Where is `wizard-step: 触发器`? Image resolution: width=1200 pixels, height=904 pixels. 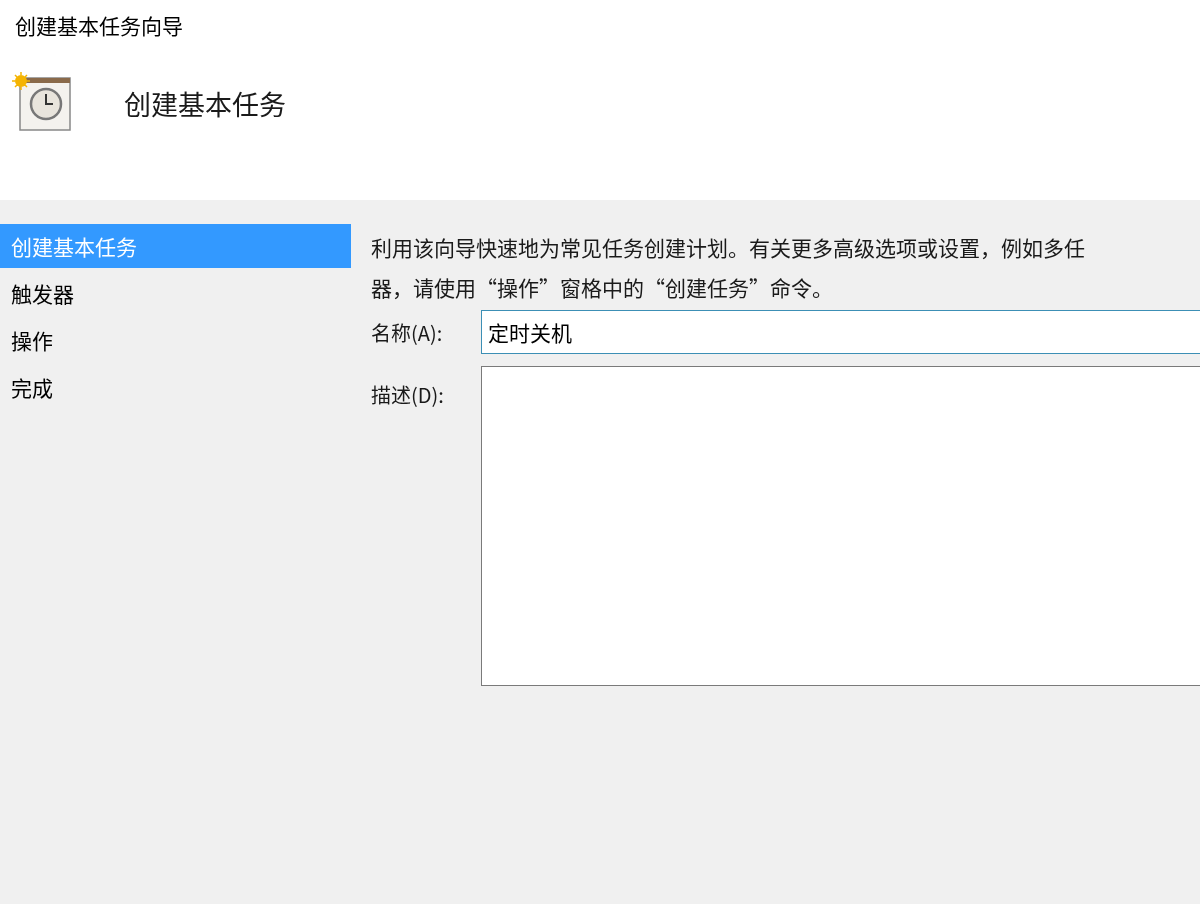 wizard-step: 触发器 is located at coordinates (175, 293).